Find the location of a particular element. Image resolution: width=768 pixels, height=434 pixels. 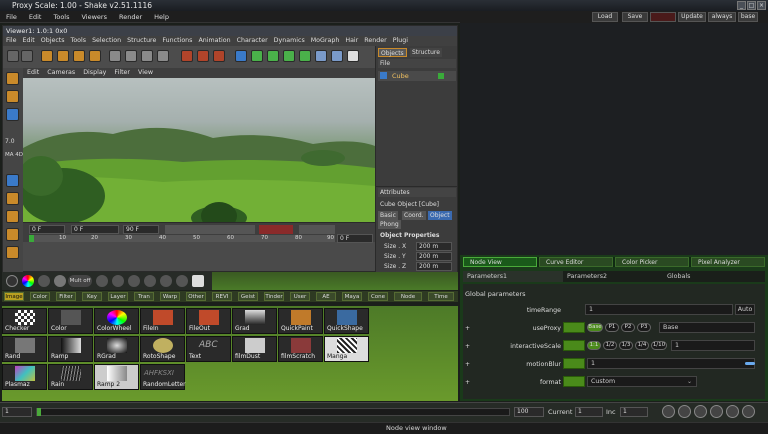

polygons-mode-icon is located at coordinates (12, 198).